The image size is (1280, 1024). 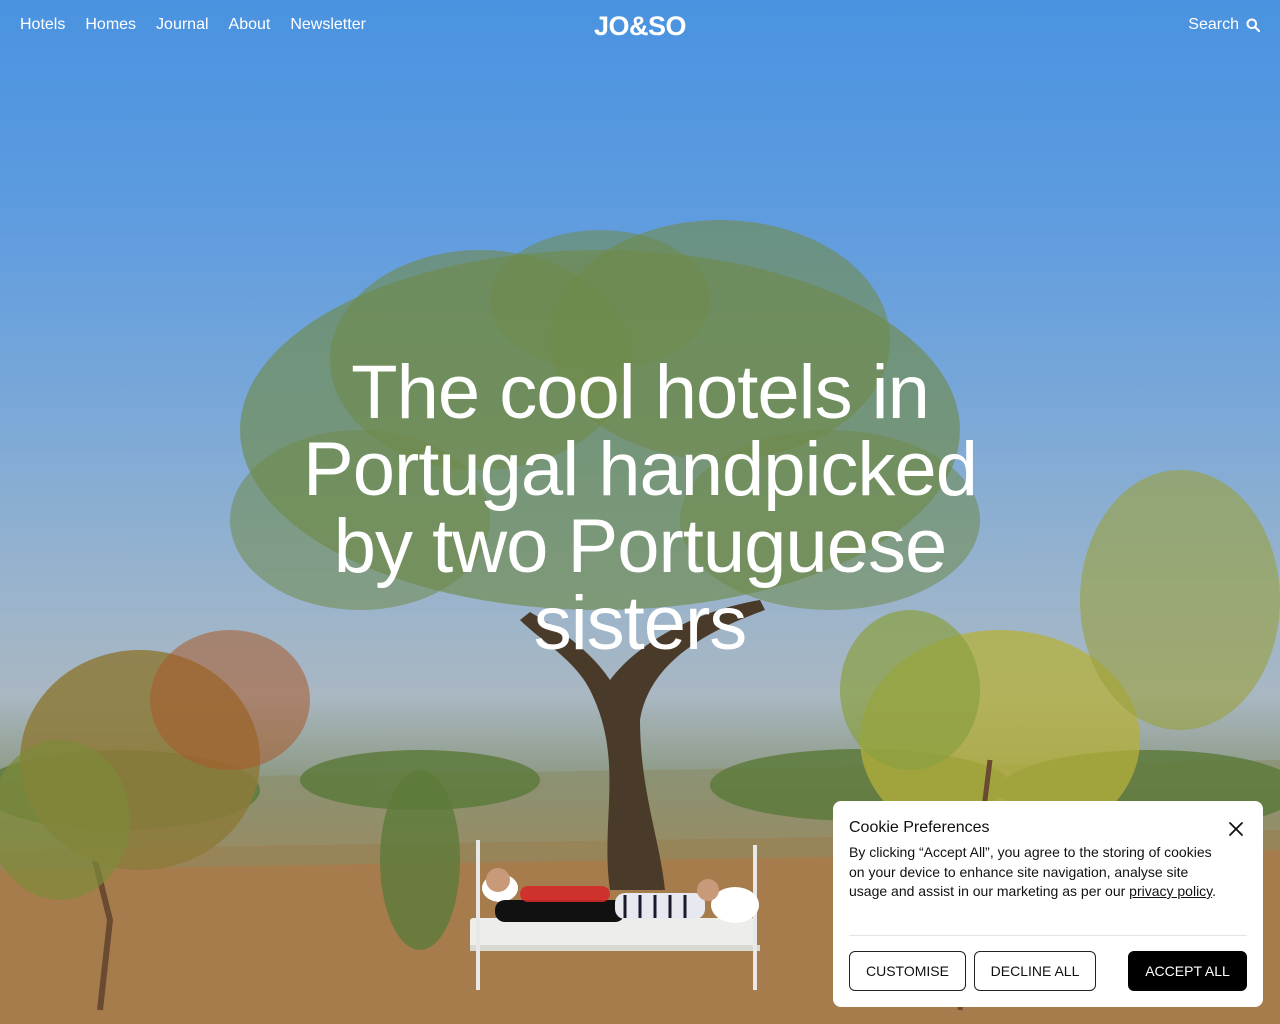 What do you see at coordinates (182, 25) in the screenshot?
I see `nav-link-journal: Journal` at bounding box center [182, 25].